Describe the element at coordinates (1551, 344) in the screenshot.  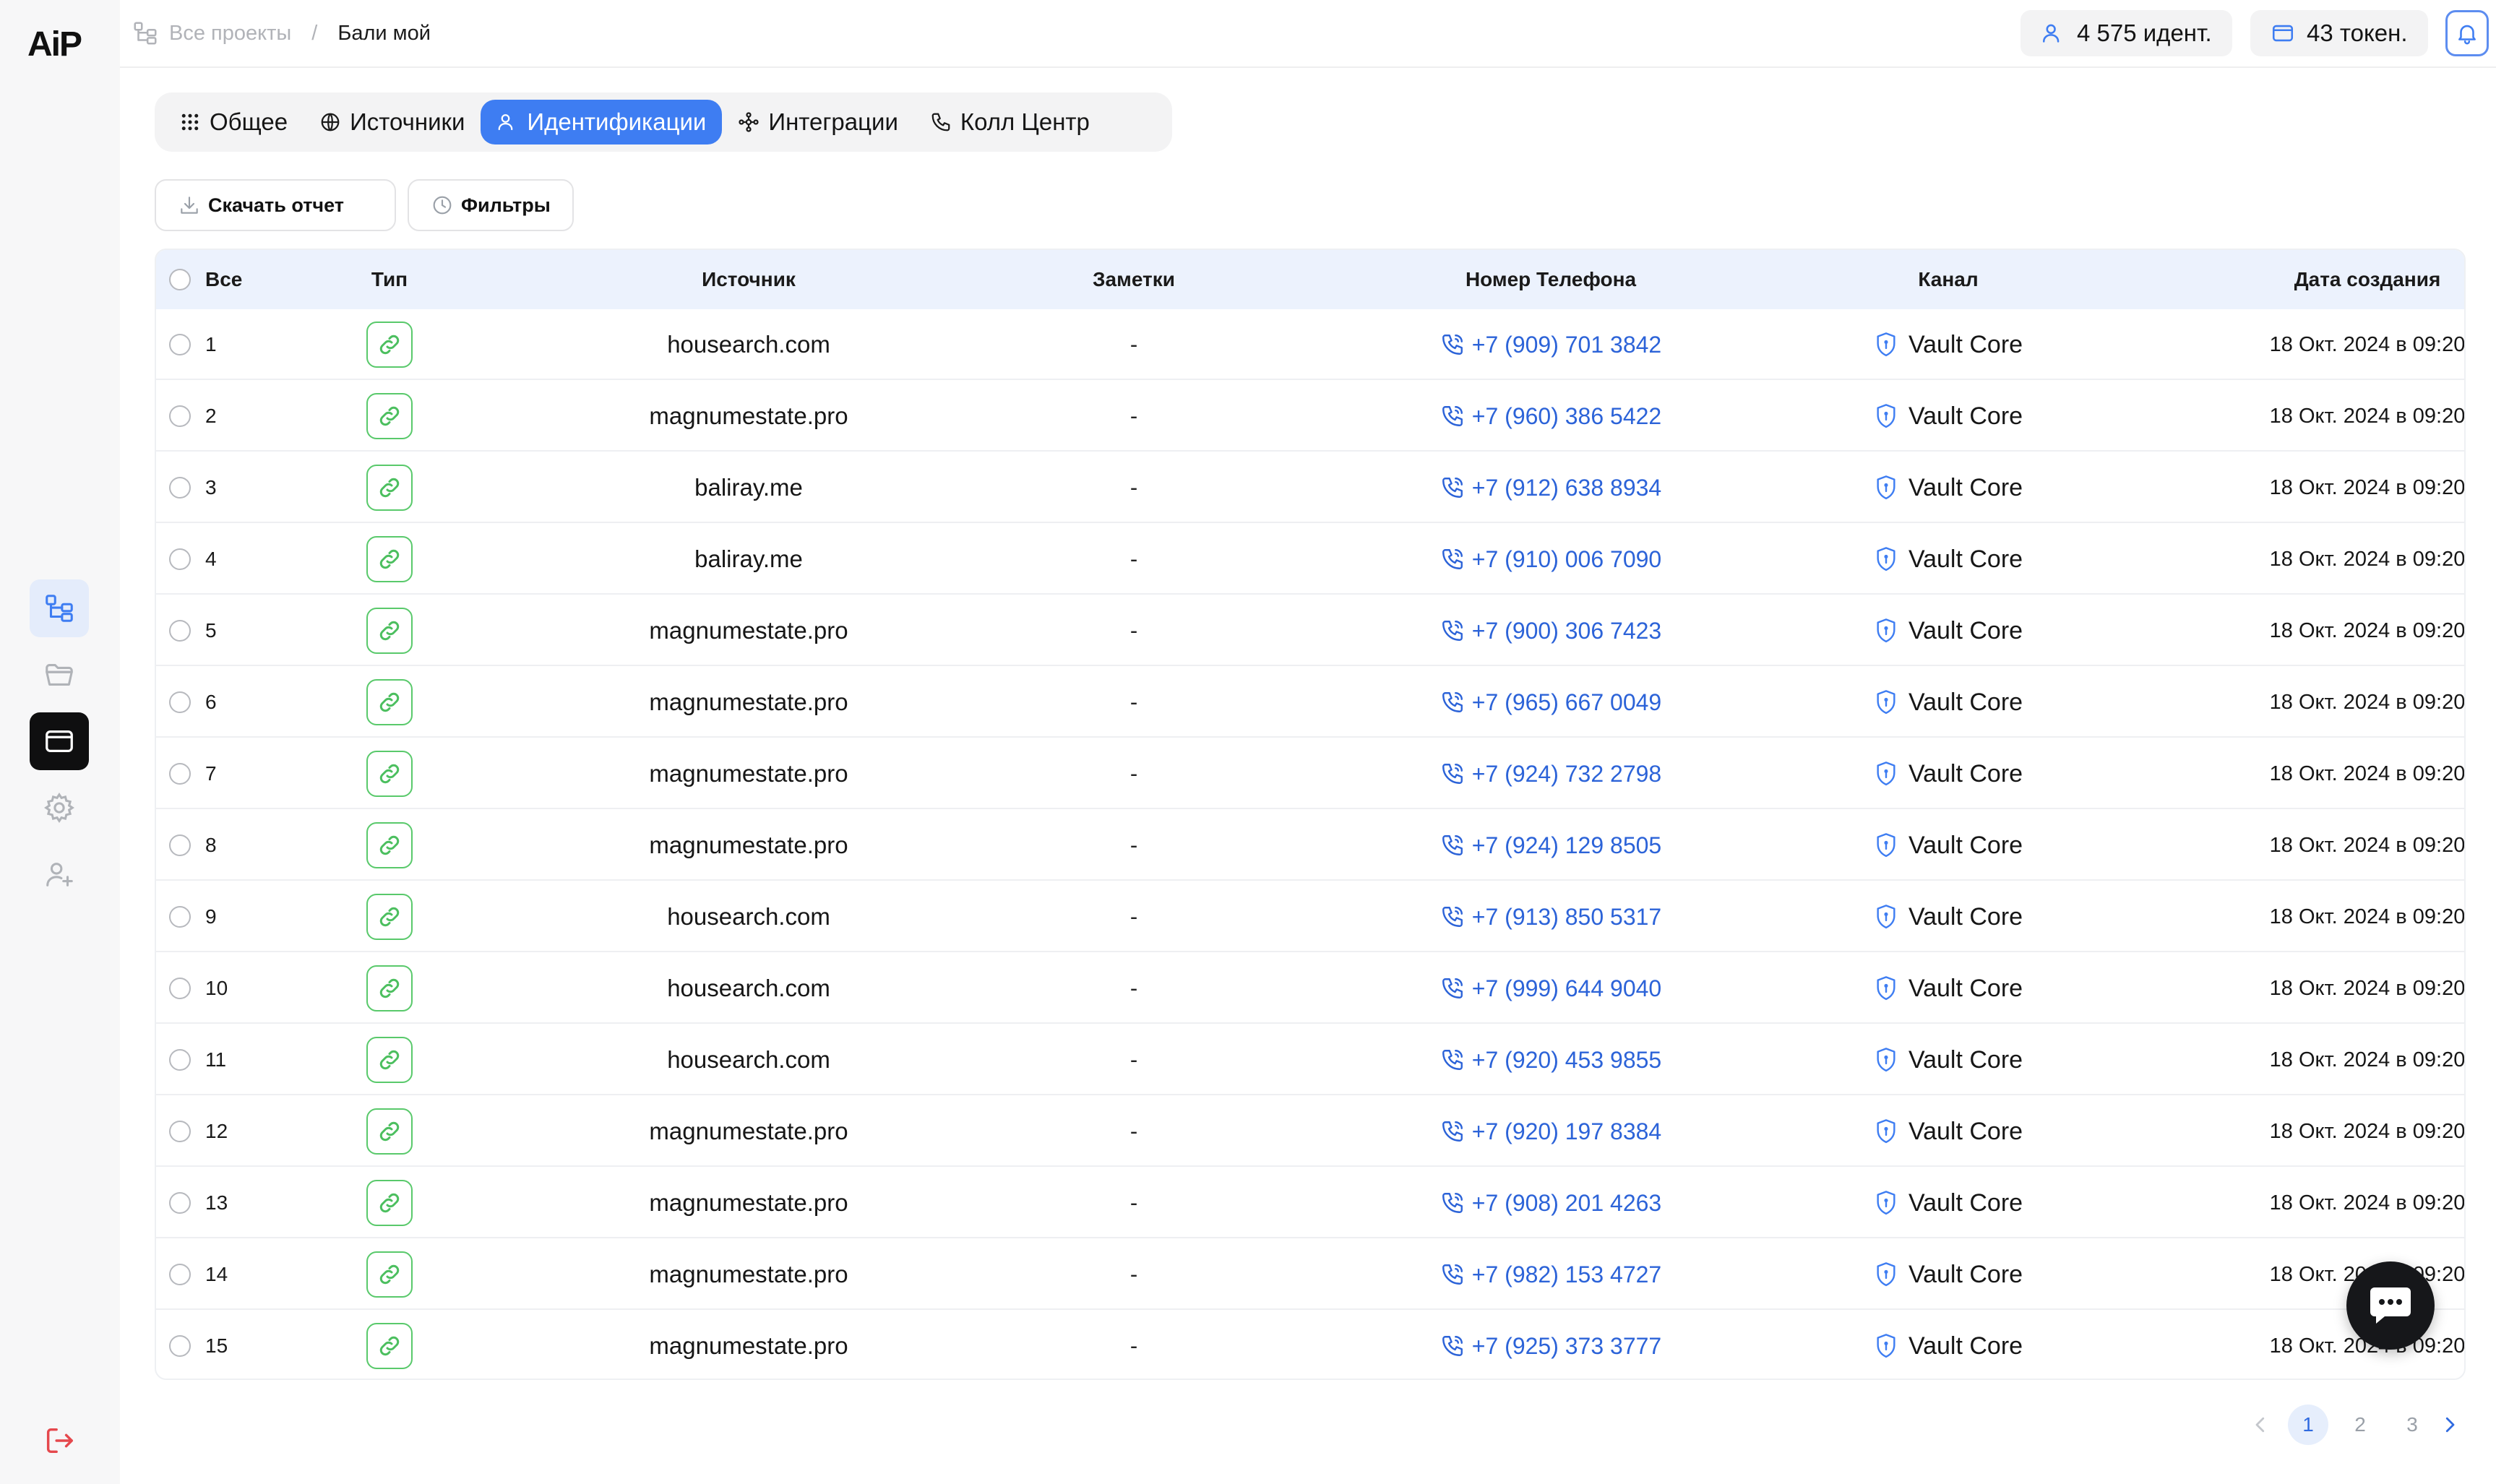
I see `row-phone-link: +7 (909) 701 3842` at that location.